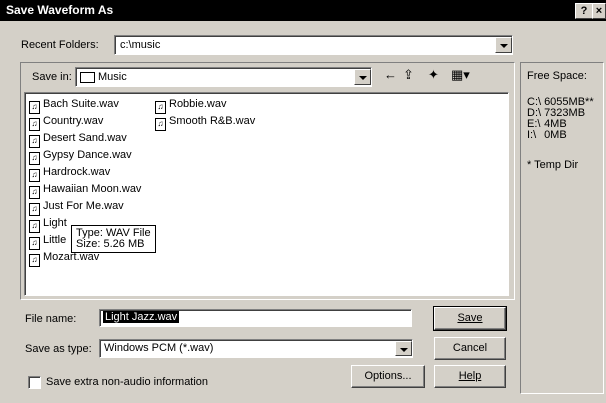 Image resolution: width=606 pixels, height=403 pixels. I want to click on close-button: ×, so click(599, 11).